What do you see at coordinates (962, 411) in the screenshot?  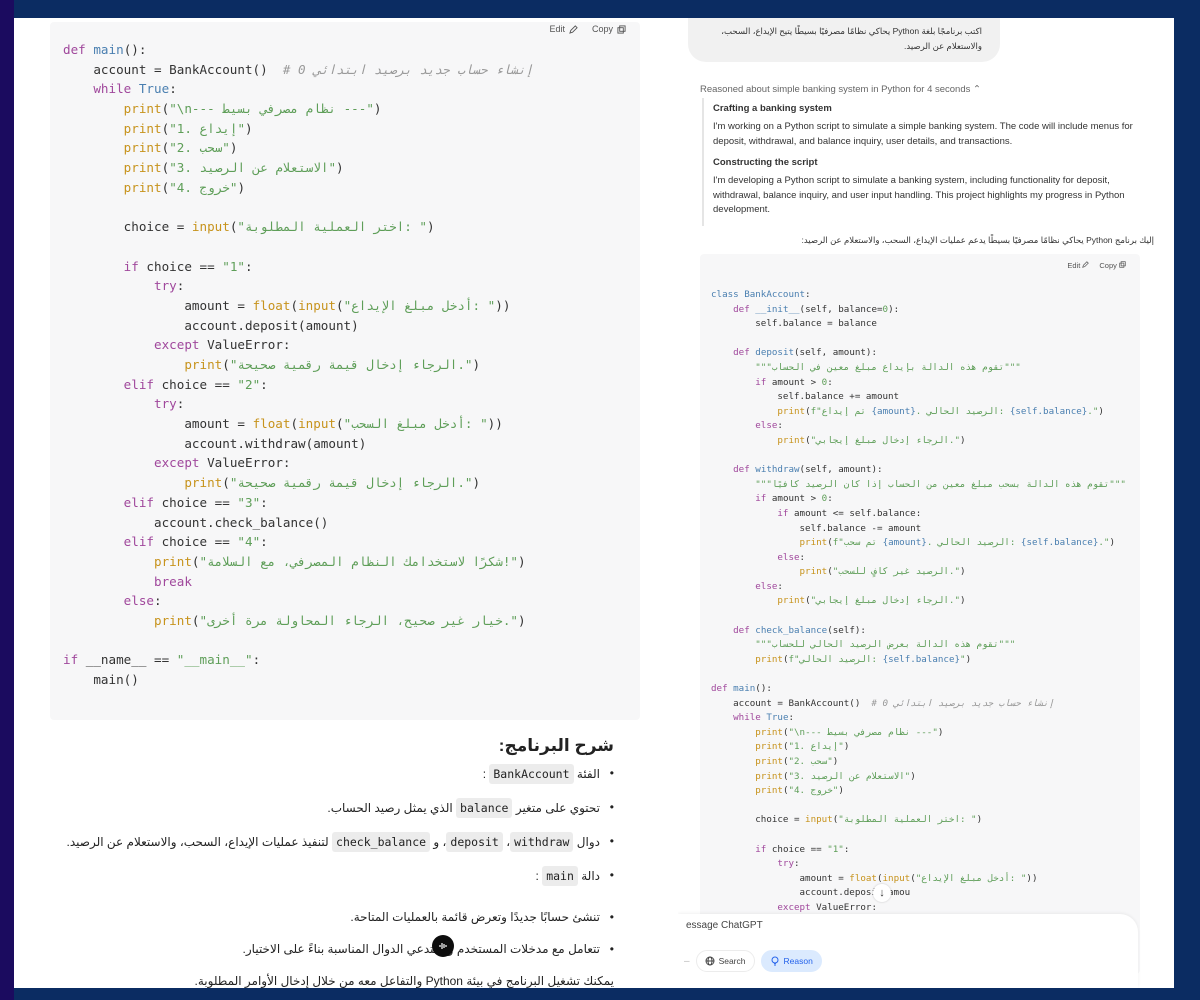 I see `code-token: . الرصيد الحالي:` at bounding box center [962, 411].